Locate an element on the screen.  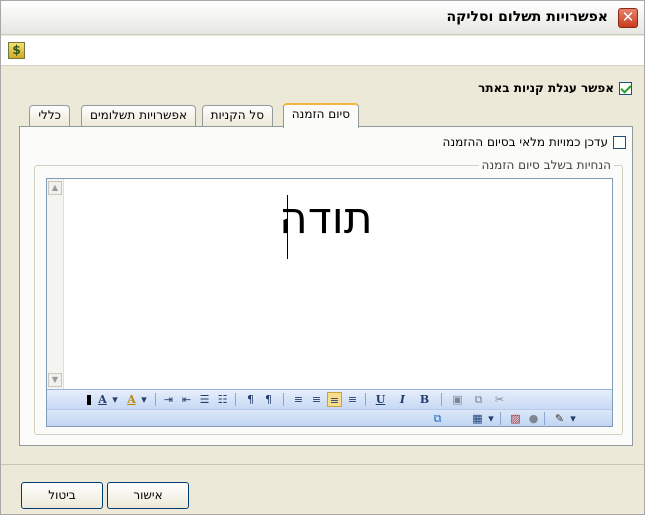
highlight-dropdown-icon: ▾ is located at coordinates (144, 399).